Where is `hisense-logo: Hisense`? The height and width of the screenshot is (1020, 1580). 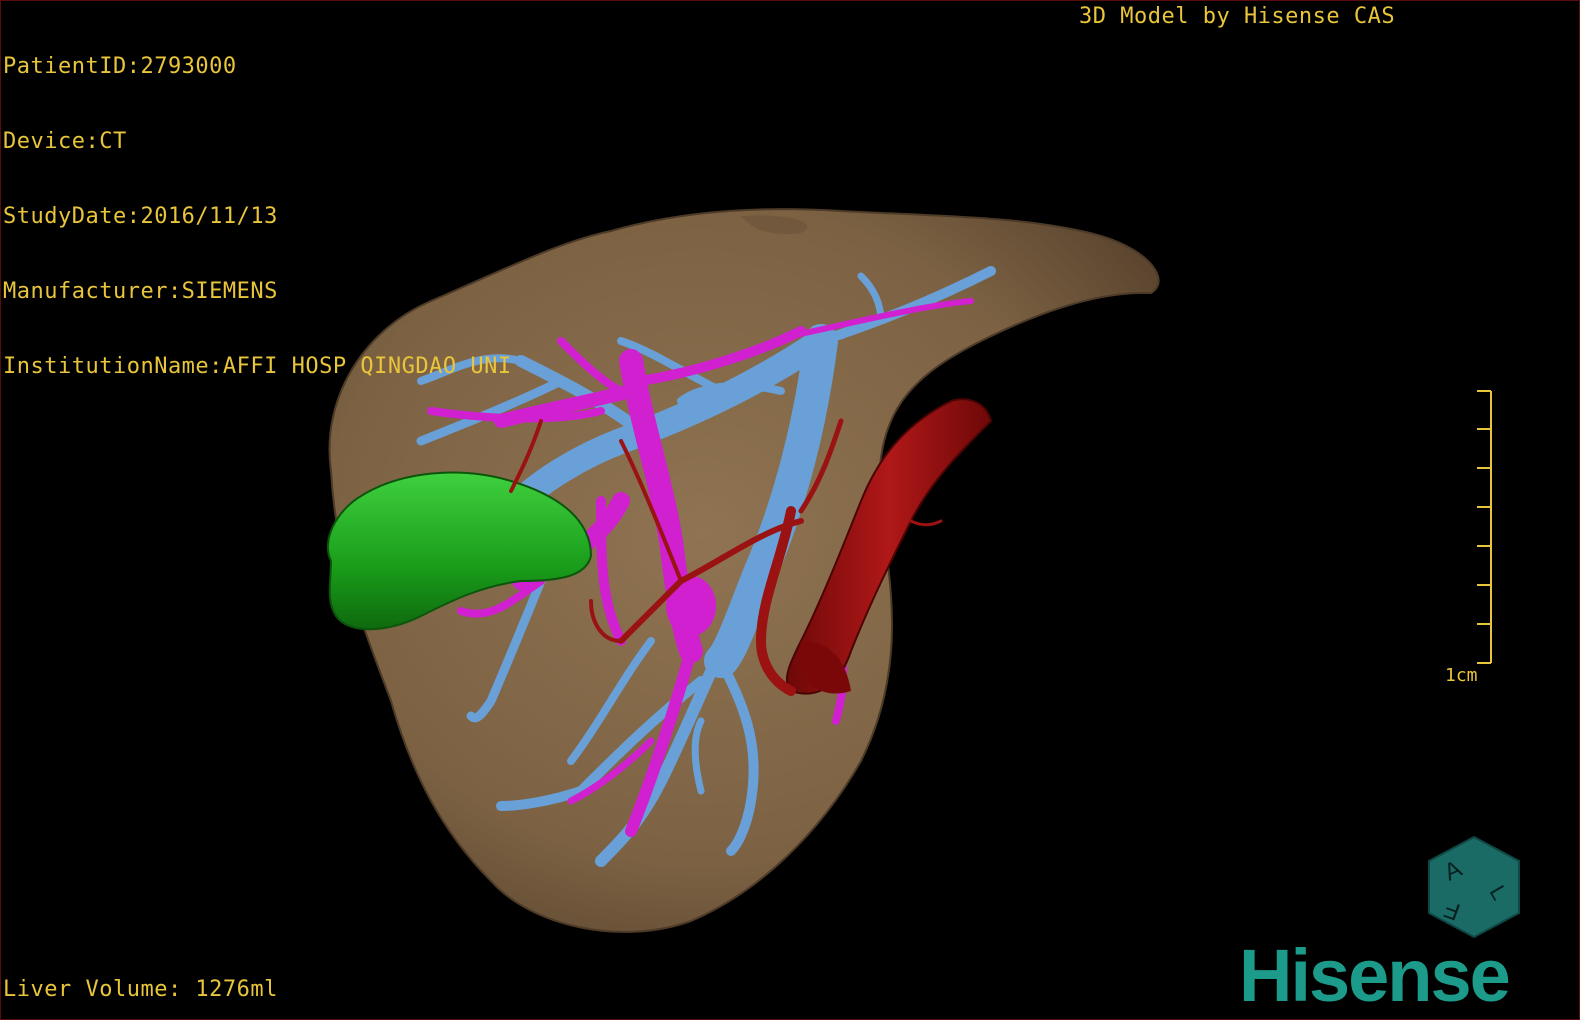
hisense-logo: Hisense is located at coordinates (1375, 975).